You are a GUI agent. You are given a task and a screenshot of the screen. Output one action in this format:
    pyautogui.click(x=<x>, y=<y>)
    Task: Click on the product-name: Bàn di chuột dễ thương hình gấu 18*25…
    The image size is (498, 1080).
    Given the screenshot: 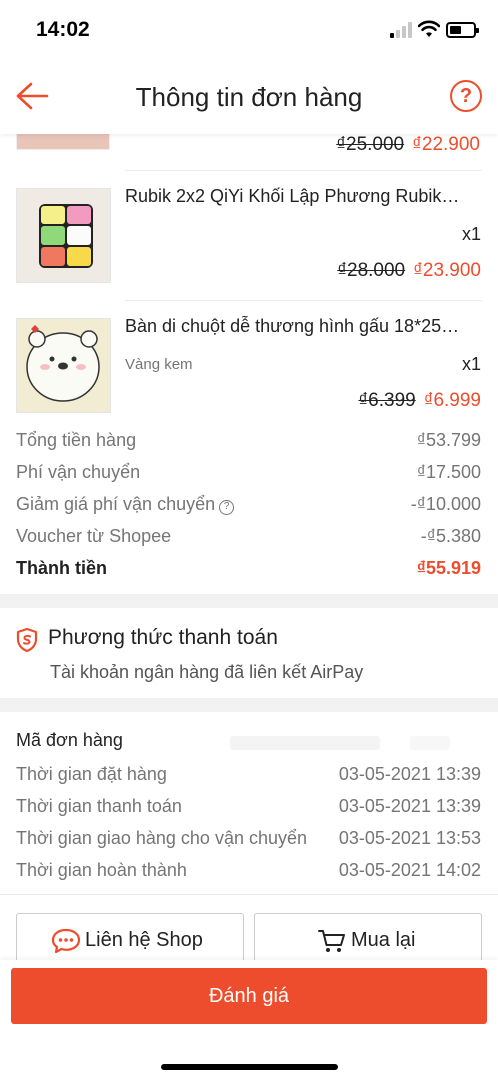 What is the action you would take?
    pyautogui.click(x=292, y=326)
    